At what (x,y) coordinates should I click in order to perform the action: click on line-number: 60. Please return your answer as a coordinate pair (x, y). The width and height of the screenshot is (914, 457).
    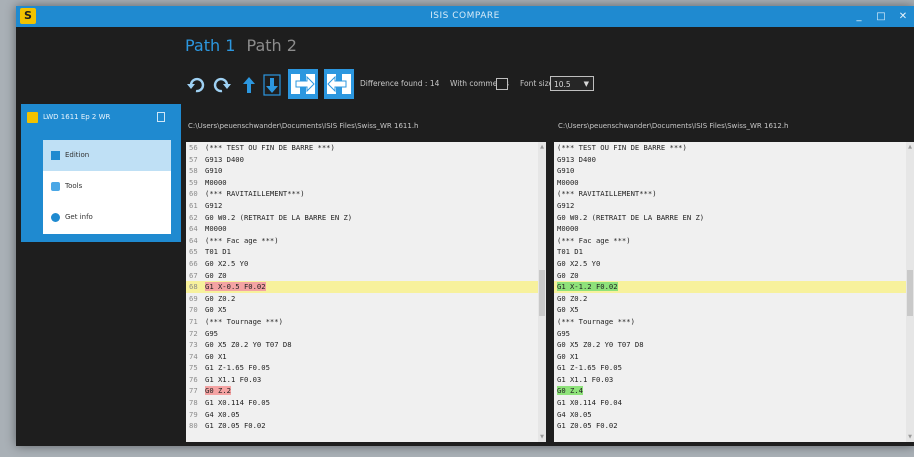
    Looking at the image, I should click on (193, 194).